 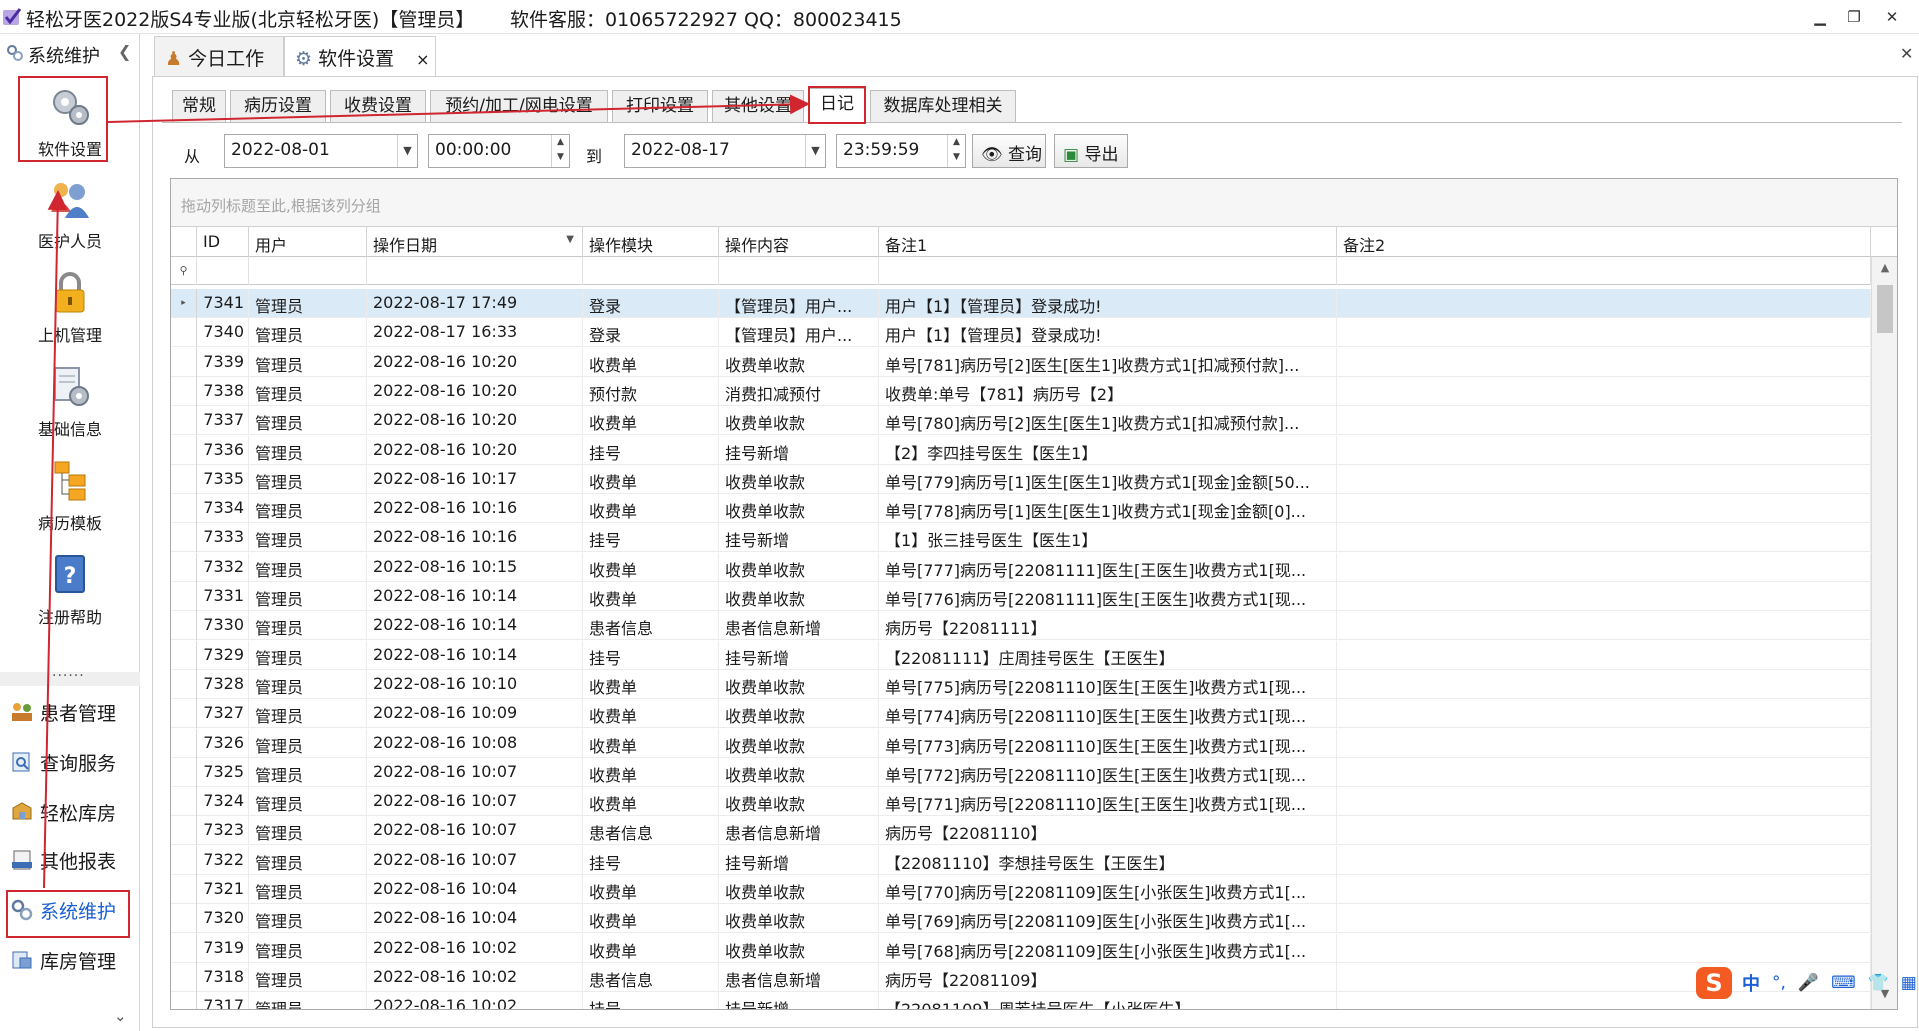 I want to click on cell-id: 7318, so click(x=223, y=977).